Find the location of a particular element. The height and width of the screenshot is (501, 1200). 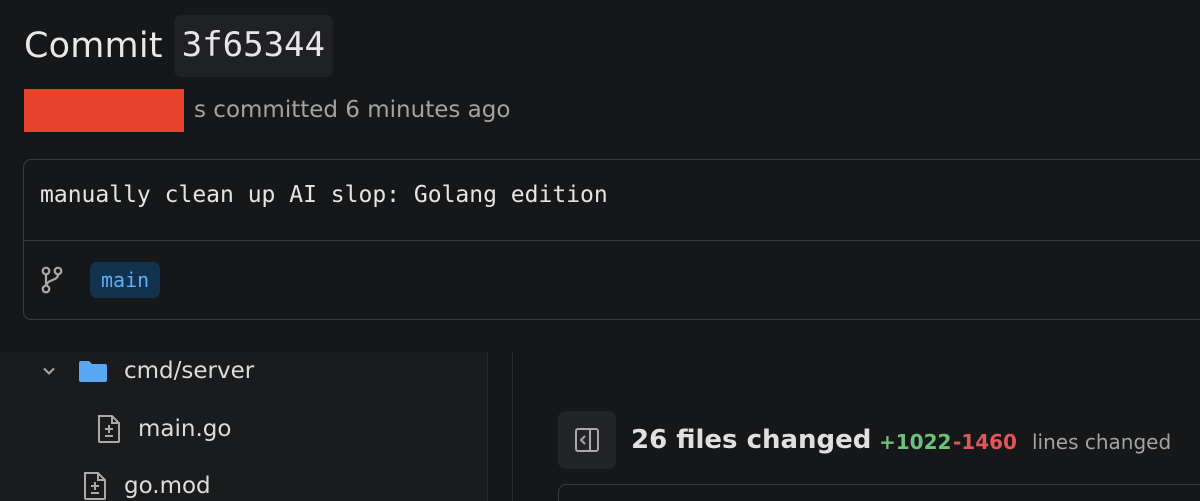

git-branch-icon is located at coordinates (52, 280).